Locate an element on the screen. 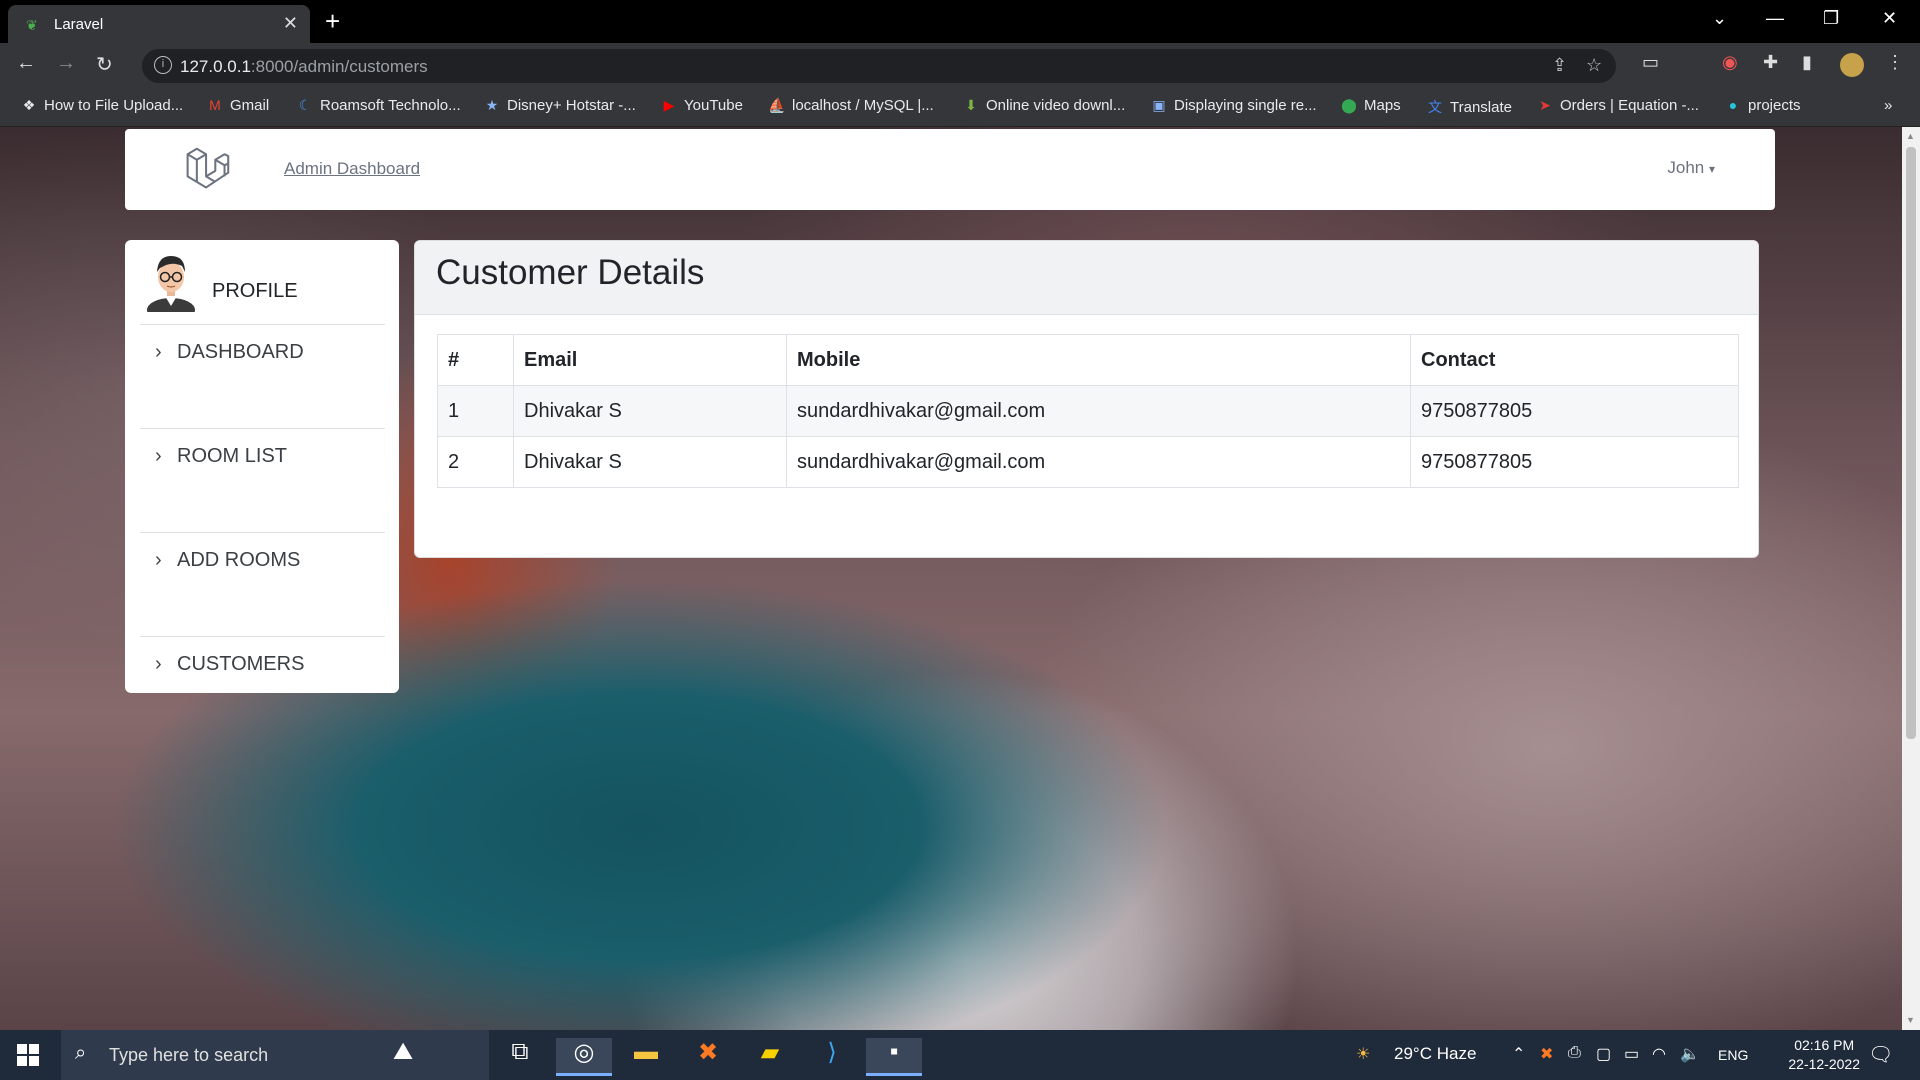 The width and height of the screenshot is (1920, 1080). cast-icon: ▭ is located at coordinates (1650, 62).